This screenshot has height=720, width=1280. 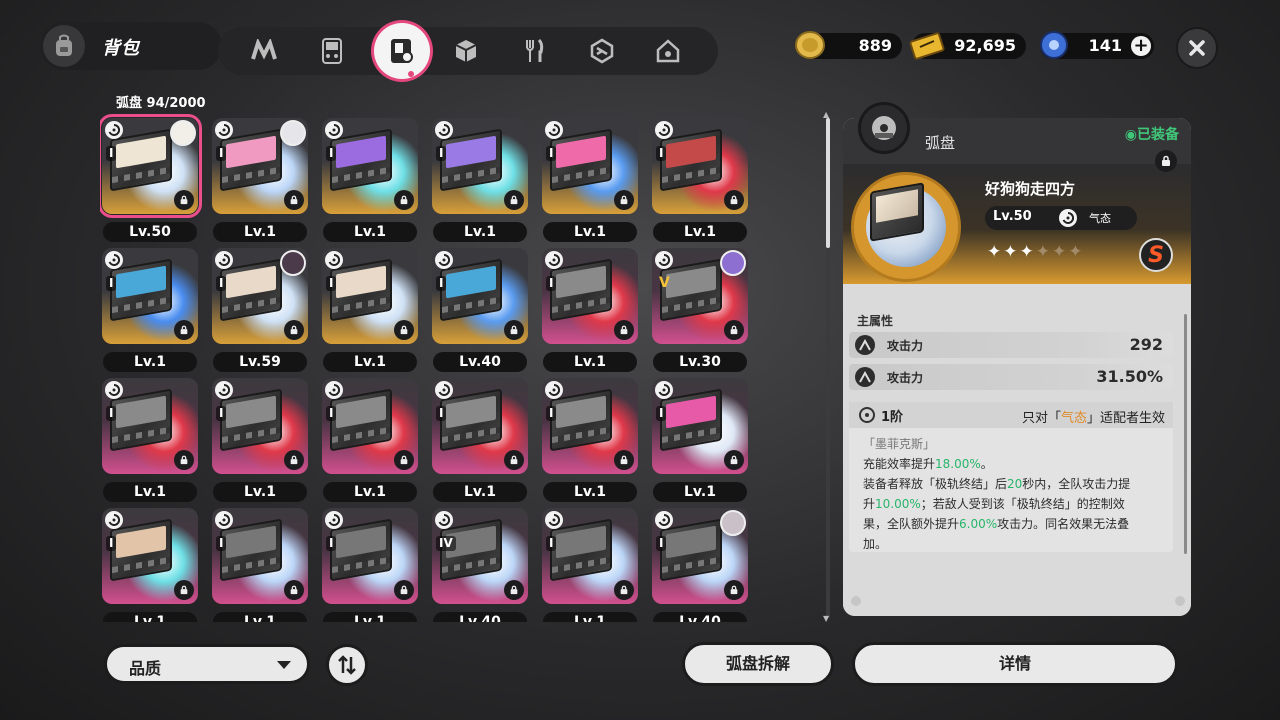 What do you see at coordinates (1141, 46) in the screenshot?
I see `add-polychrome-button: +` at bounding box center [1141, 46].